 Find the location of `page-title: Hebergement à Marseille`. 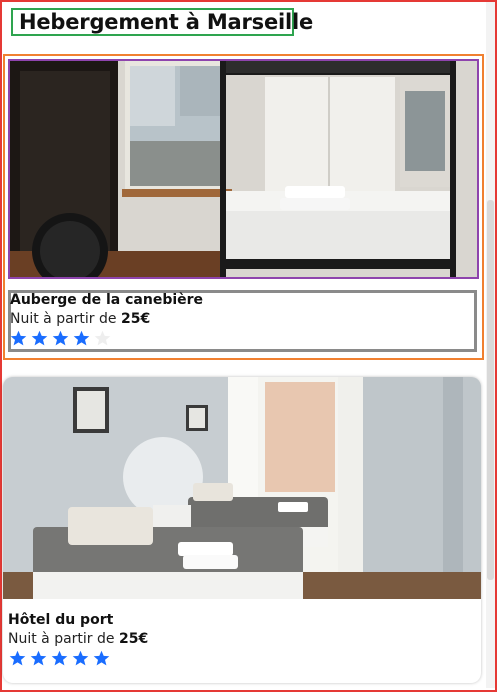

page-title: Hebergement à Marseille is located at coordinates (166, 22).